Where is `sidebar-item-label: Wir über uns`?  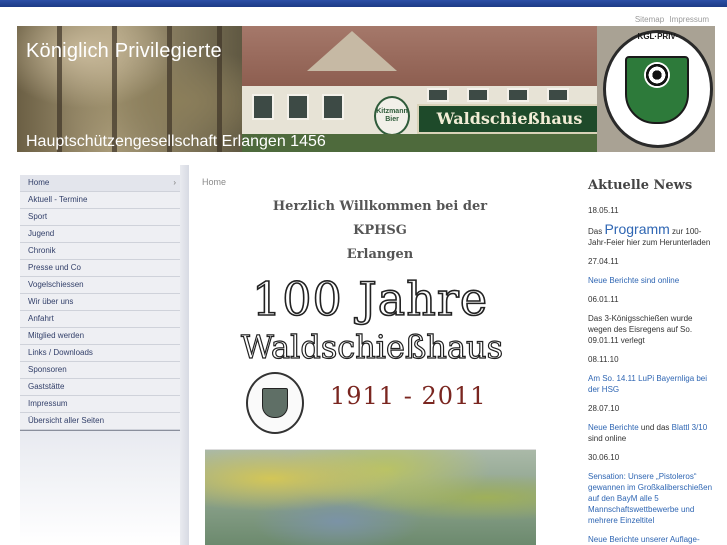 sidebar-item-label: Wir über uns is located at coordinates (51, 301).